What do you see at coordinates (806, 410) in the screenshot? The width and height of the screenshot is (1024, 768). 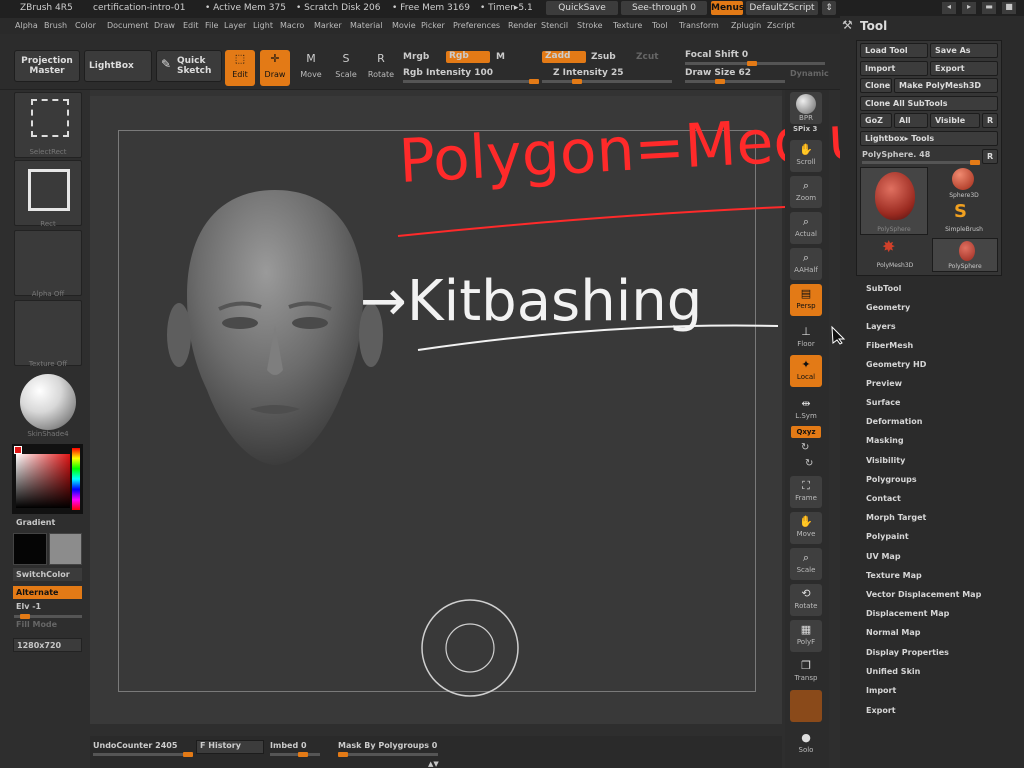 I see `lsym-button: ⇹ L.Sym` at bounding box center [806, 410].